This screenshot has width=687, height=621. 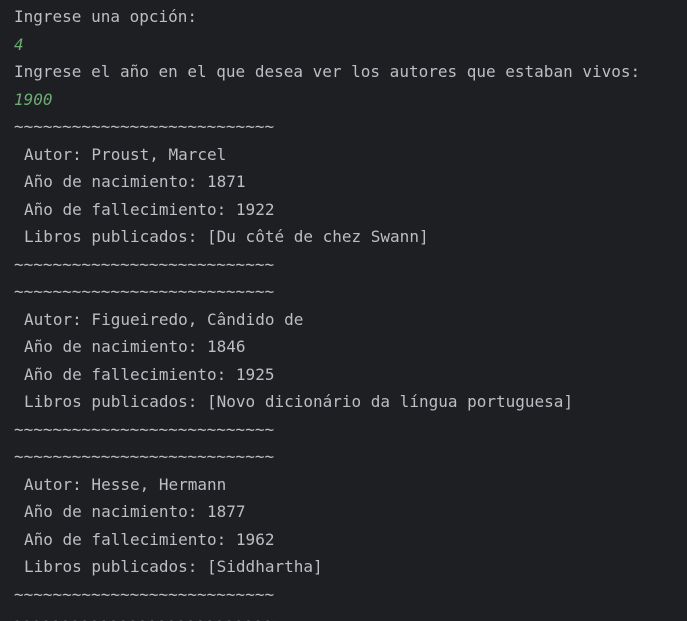 I want to click on author-birth-year: Año de nacimiento: 1871, so click(x=135, y=181).